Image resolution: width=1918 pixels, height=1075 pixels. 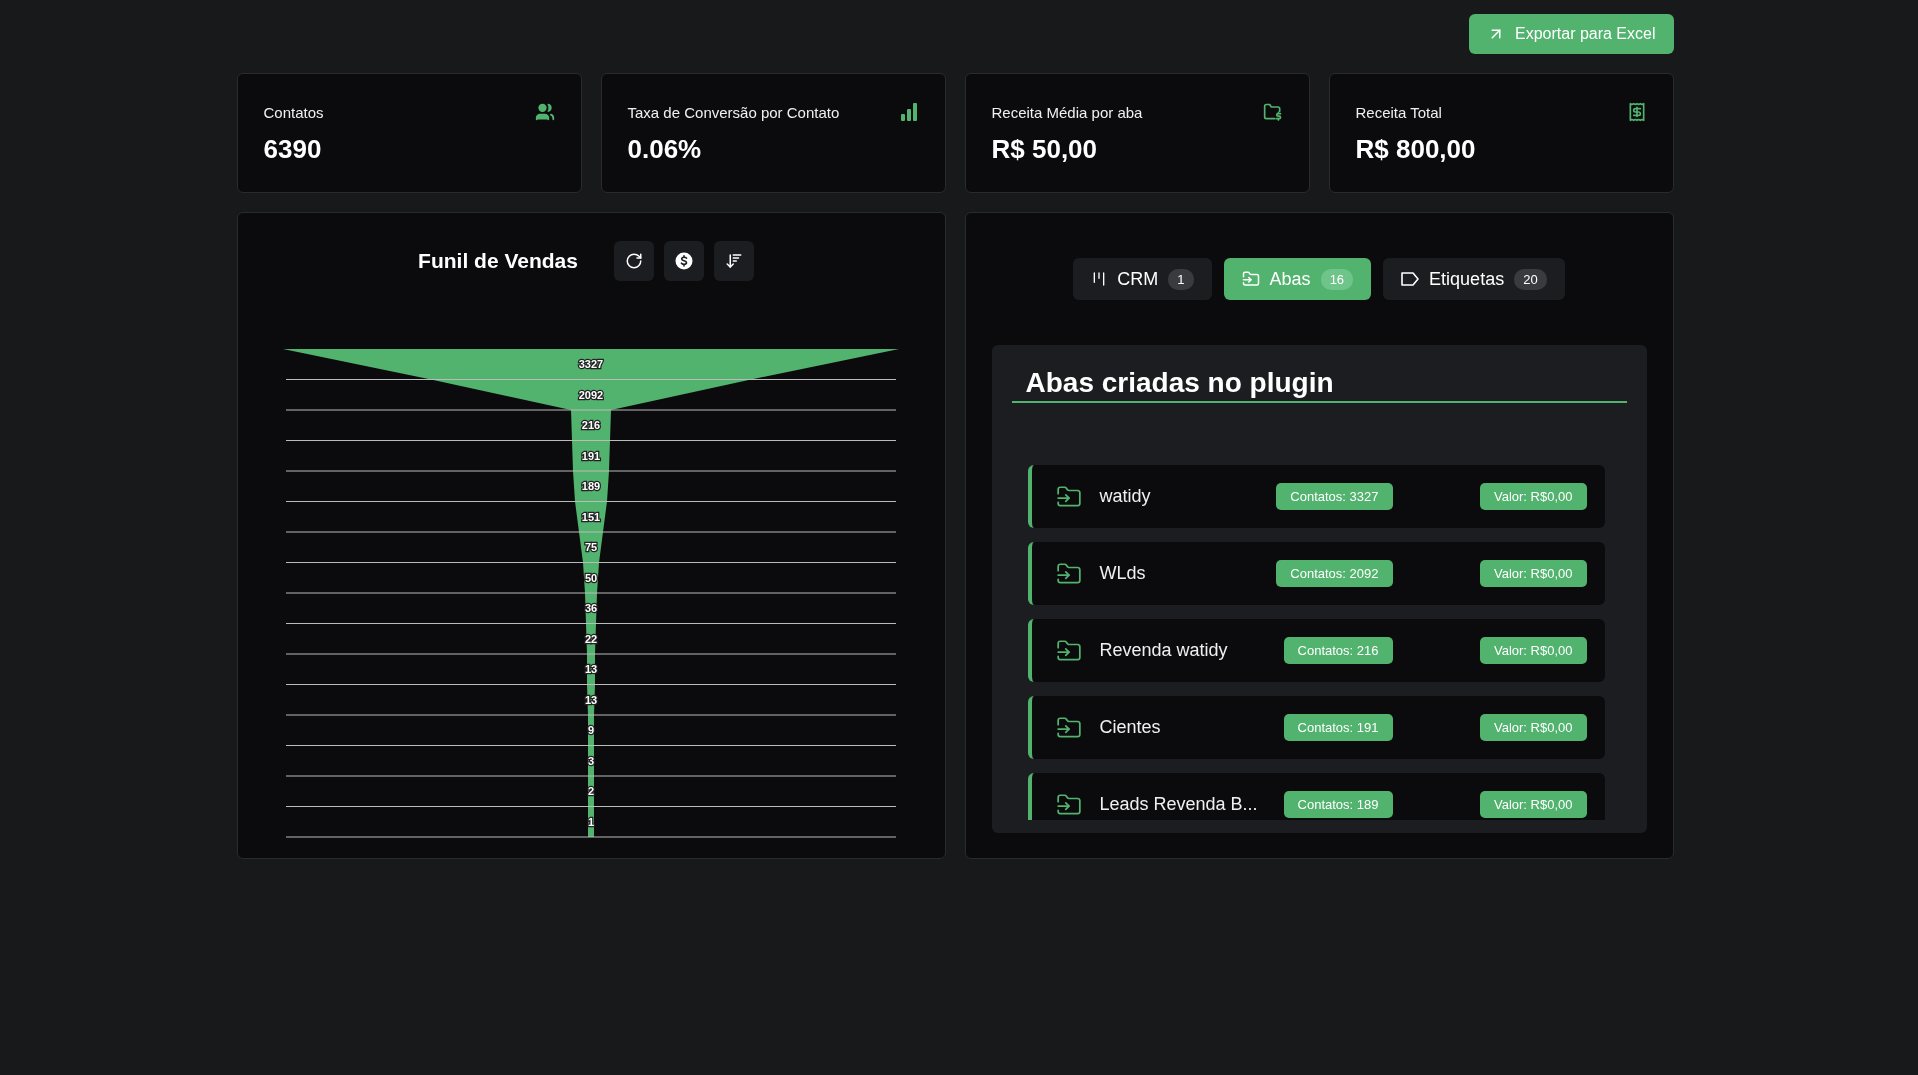 I want to click on tab-list-item: watidy Contatos: 3327 Valor: R$0,00, so click(x=1316, y=496).